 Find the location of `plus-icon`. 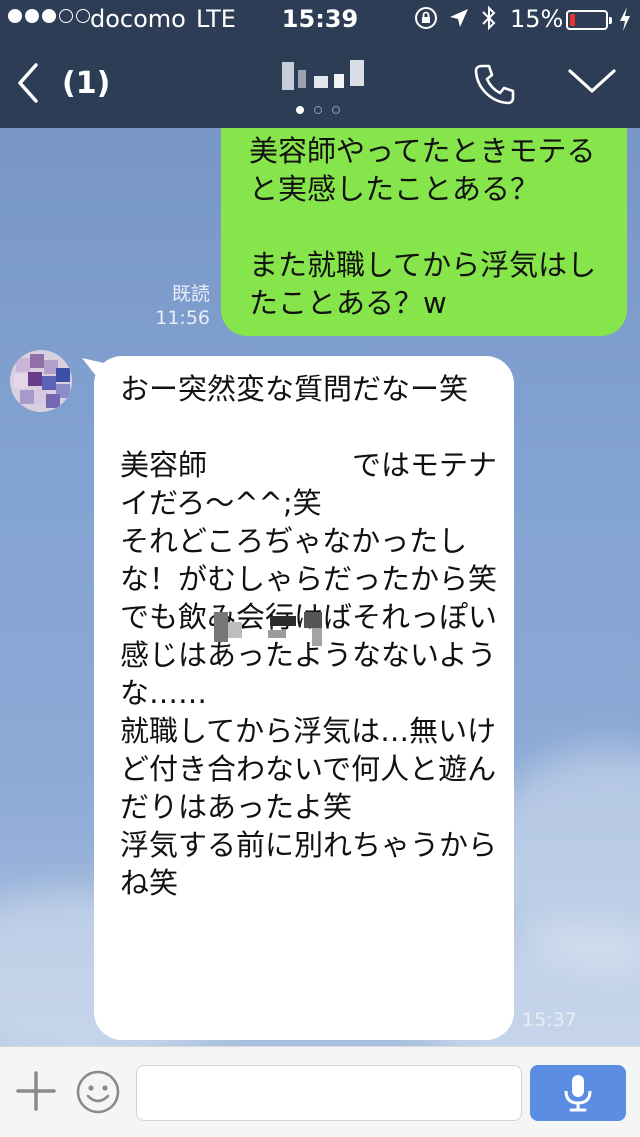

plus-icon is located at coordinates (36, 1091).